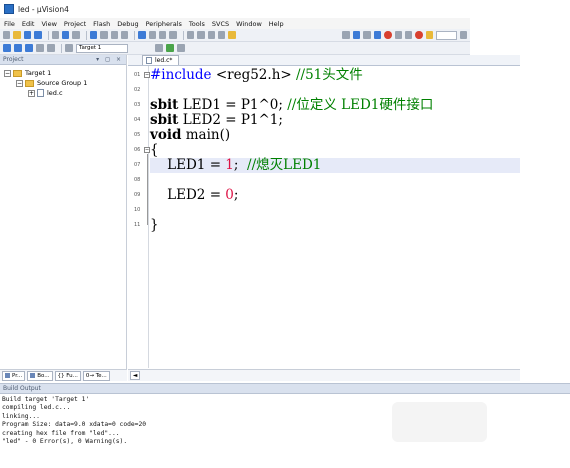 This screenshot has height=468, width=570. What do you see at coordinates (222, 35) in the screenshot?
I see `uncomment-icon` at bounding box center [222, 35].